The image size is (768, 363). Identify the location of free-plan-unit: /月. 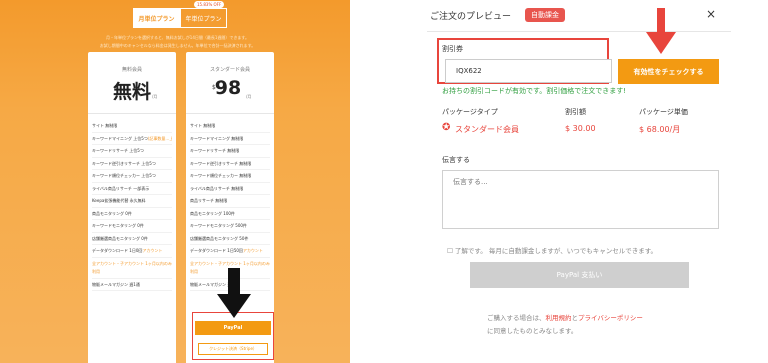
(155, 96).